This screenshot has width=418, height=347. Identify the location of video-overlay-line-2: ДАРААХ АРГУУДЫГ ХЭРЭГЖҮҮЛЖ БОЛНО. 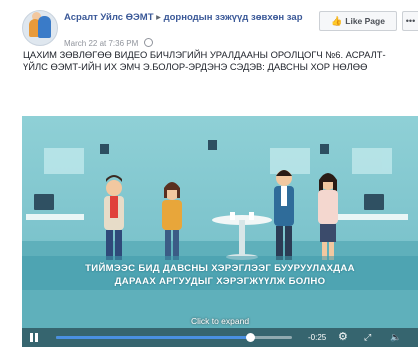
(220, 281).